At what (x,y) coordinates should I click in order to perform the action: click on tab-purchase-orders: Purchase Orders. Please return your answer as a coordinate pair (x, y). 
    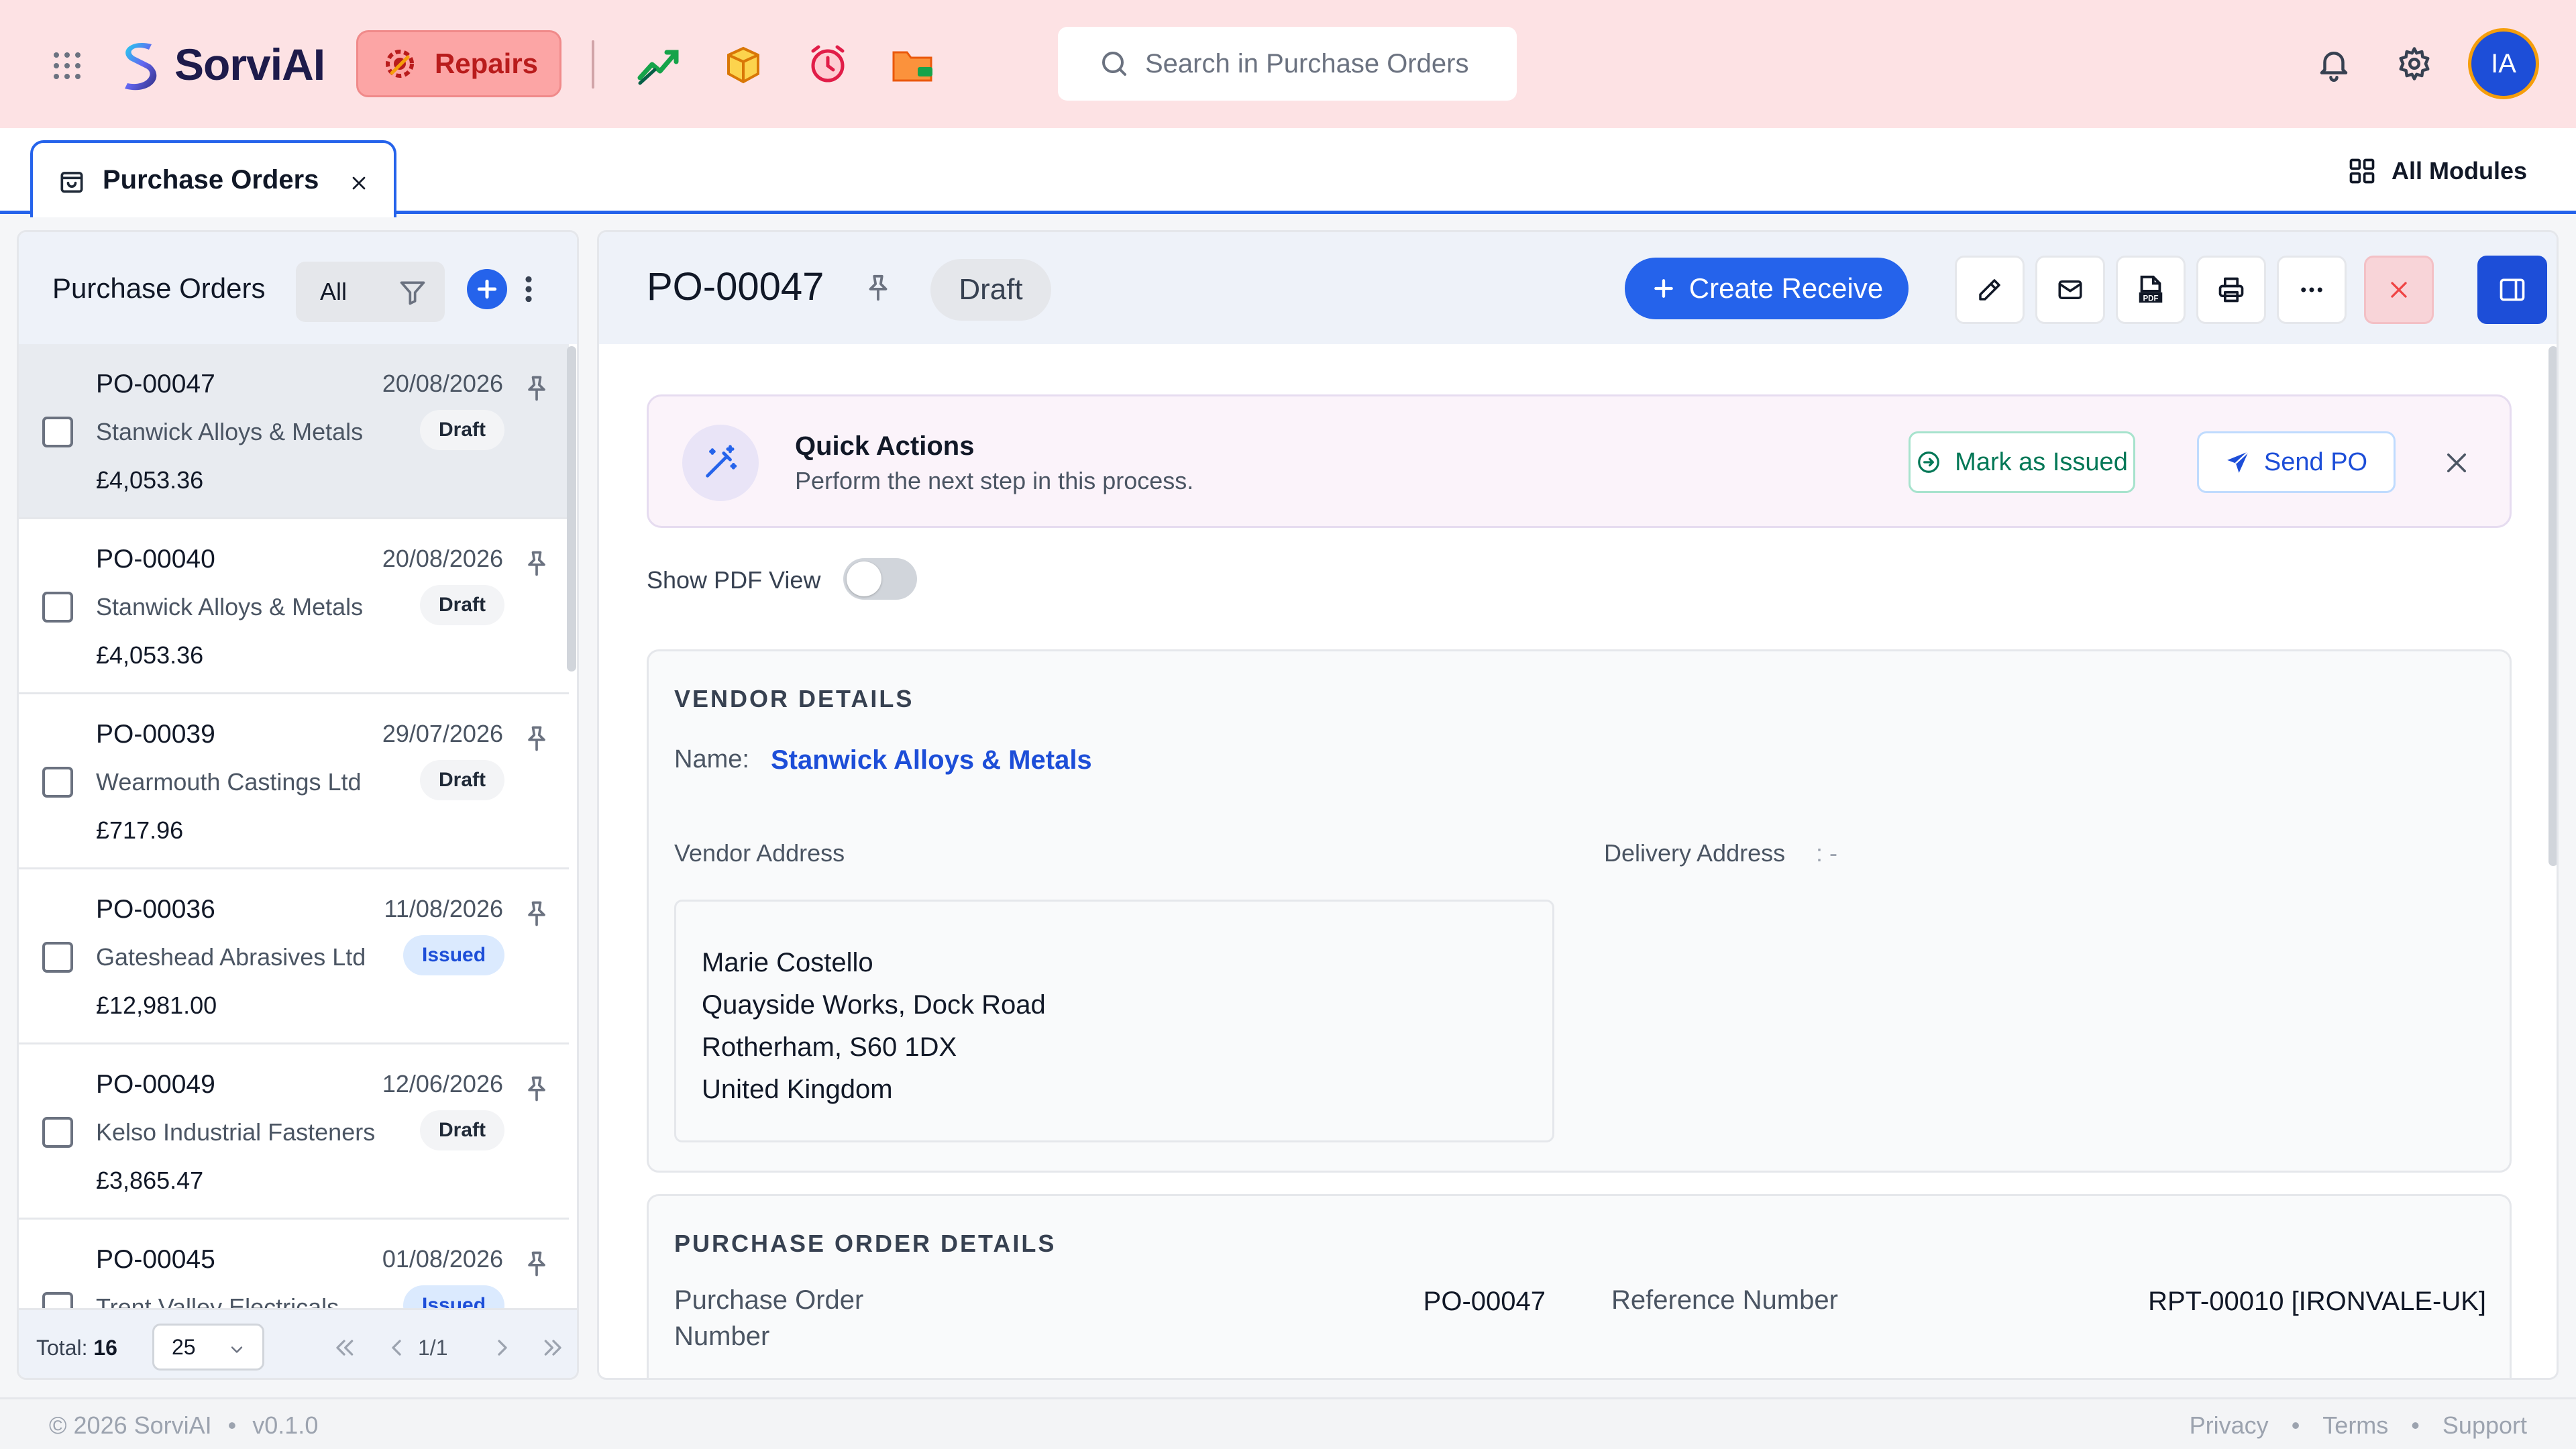
    Looking at the image, I should click on (213, 178).